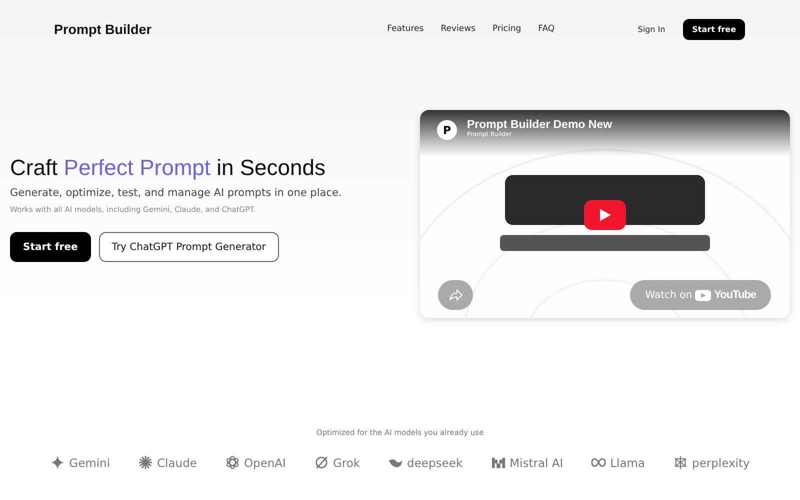 The image size is (800, 500). What do you see at coordinates (546, 29) in the screenshot?
I see `nav-link: FAQ` at bounding box center [546, 29].